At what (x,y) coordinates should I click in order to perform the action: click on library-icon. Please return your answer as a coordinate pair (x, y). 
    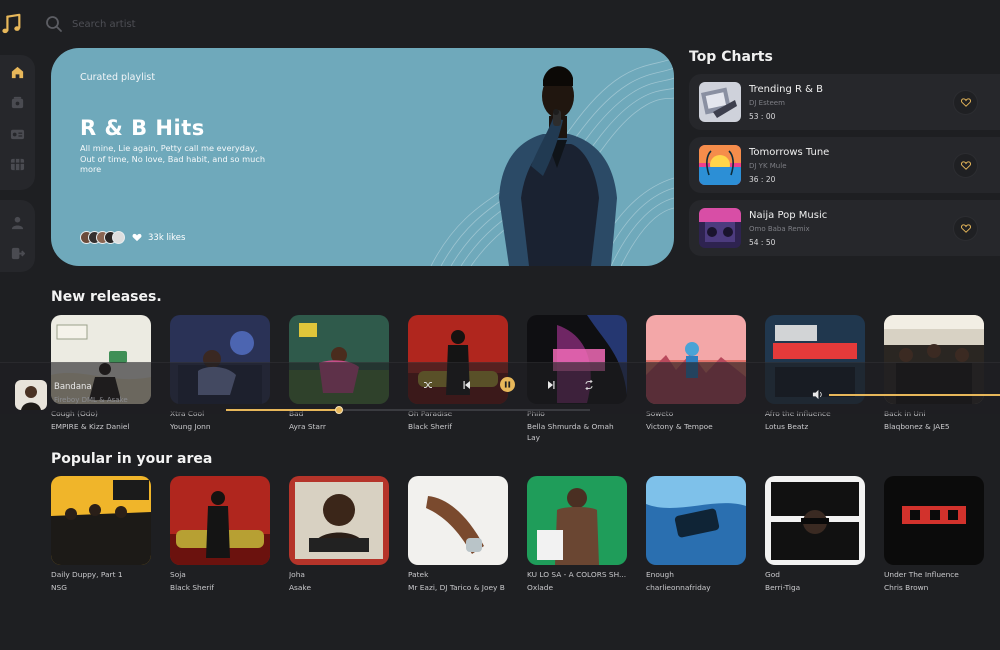
    Looking at the image, I should click on (17, 102).